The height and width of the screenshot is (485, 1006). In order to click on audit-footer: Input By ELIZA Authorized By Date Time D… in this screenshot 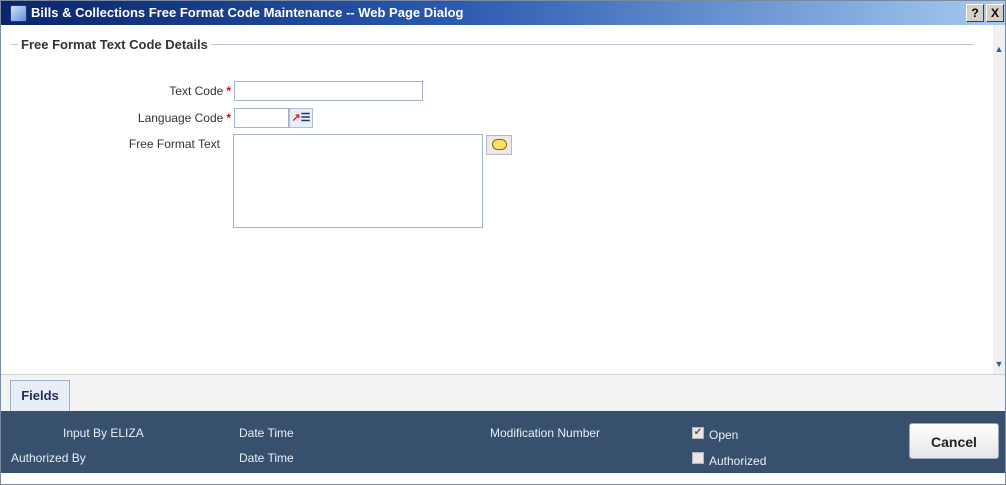, I will do `click(503, 442)`.